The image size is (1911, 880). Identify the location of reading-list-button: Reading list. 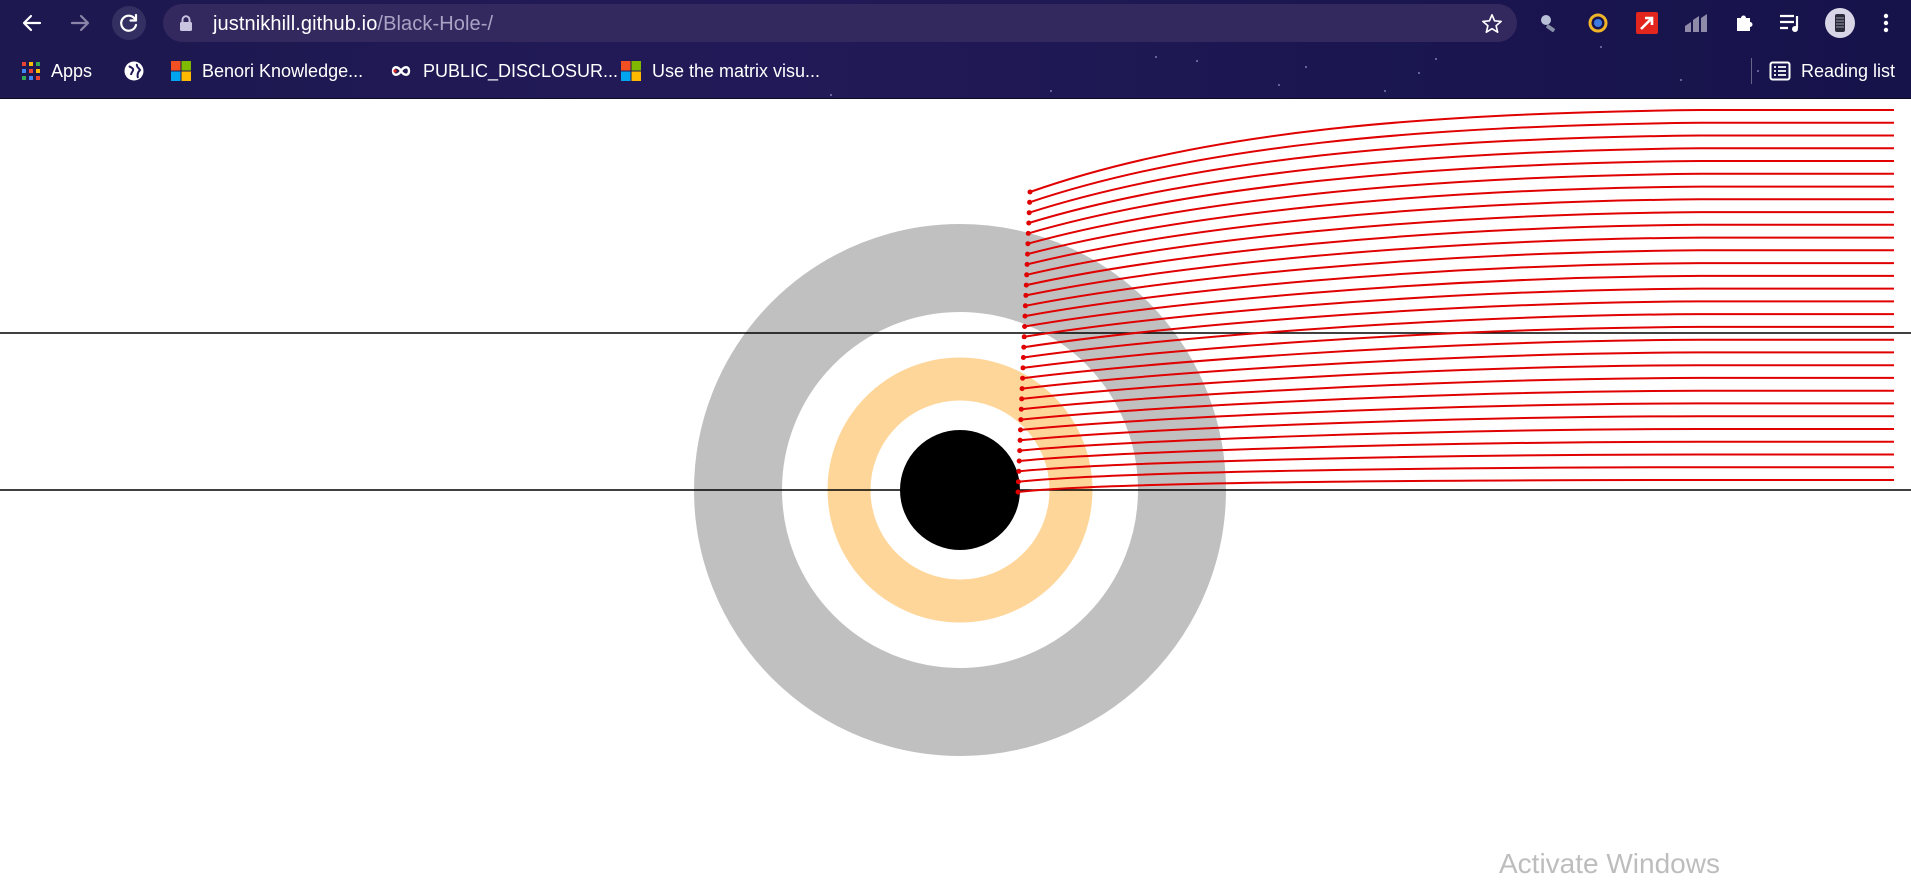
(1832, 71).